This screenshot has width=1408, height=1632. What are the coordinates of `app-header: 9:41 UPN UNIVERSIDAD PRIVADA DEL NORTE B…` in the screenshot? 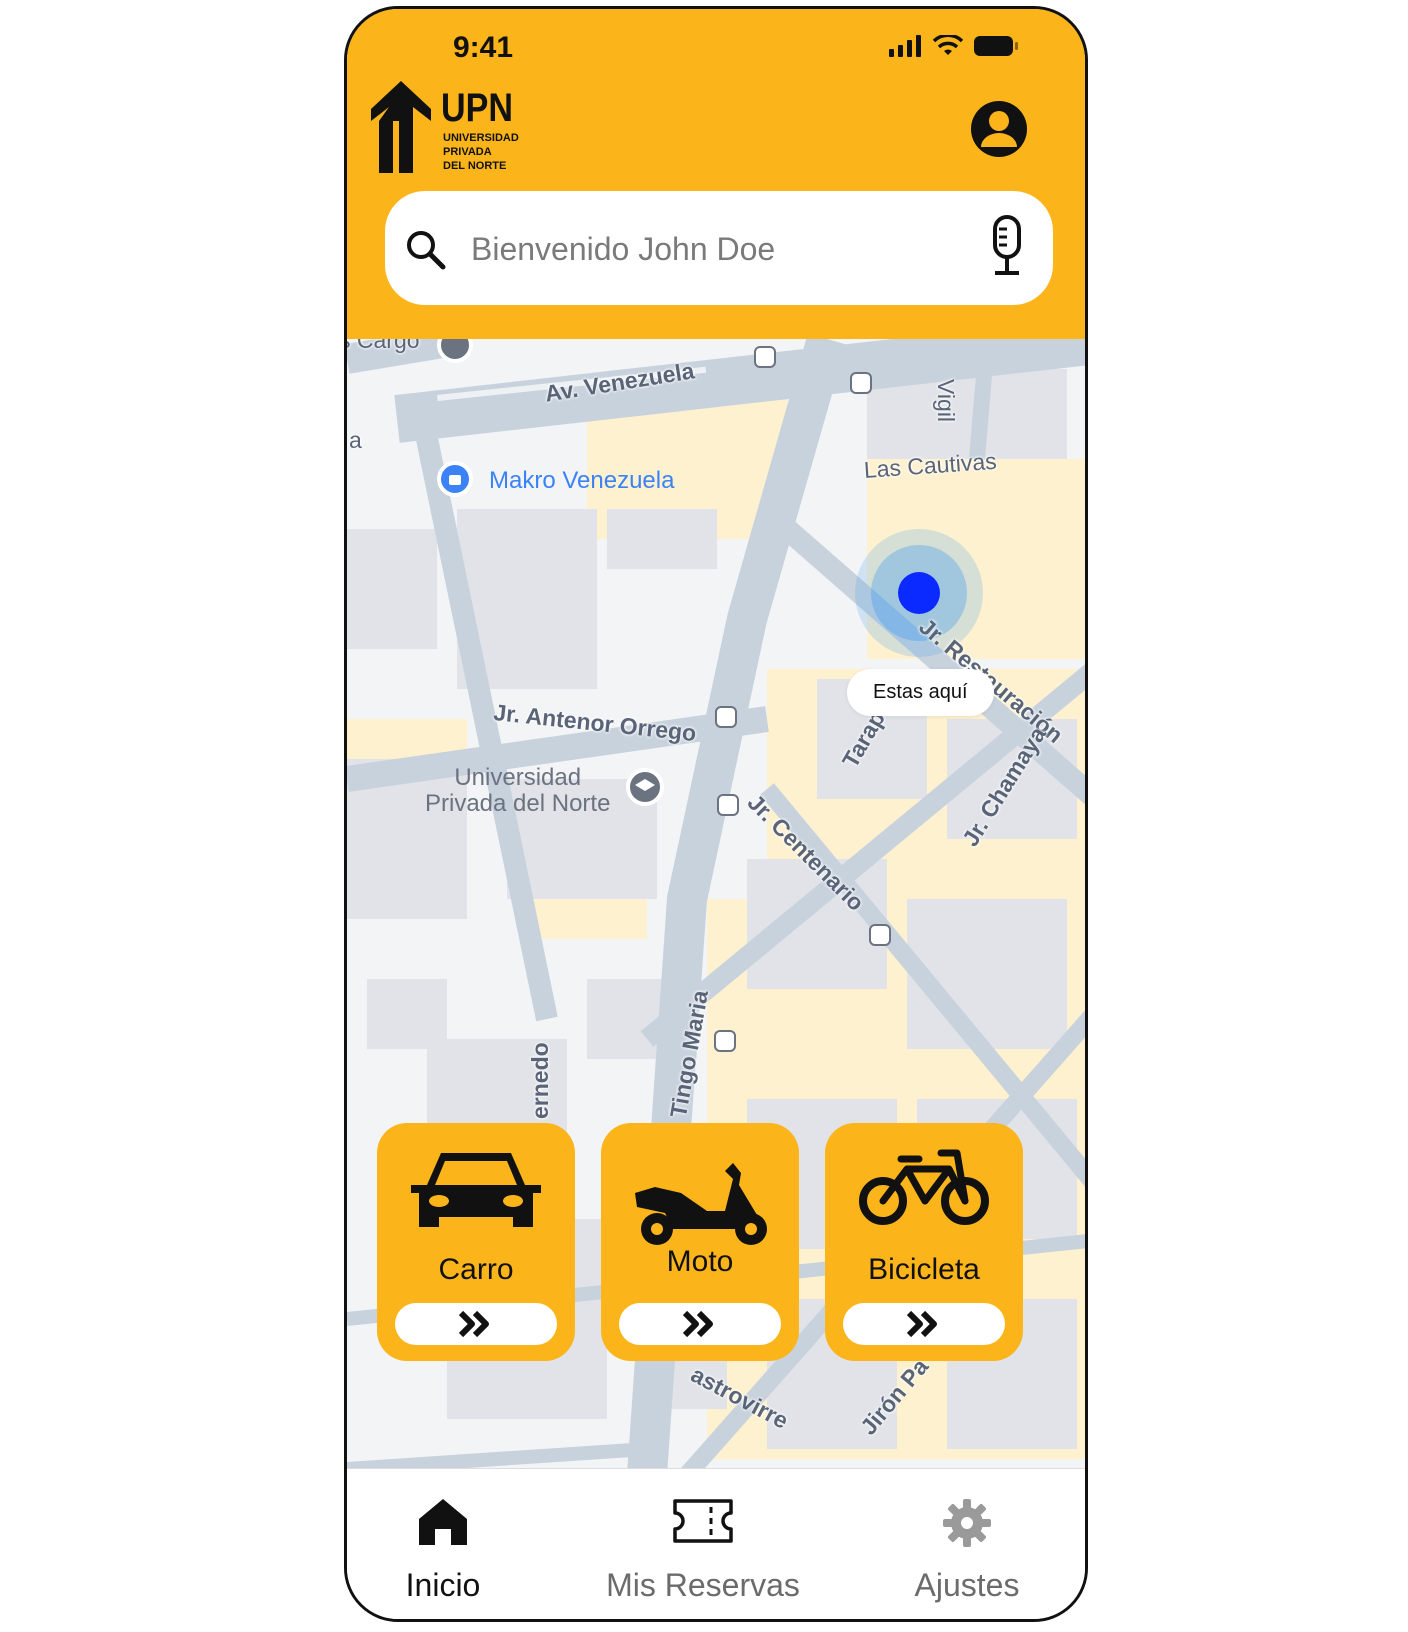 It's located at (716, 174).